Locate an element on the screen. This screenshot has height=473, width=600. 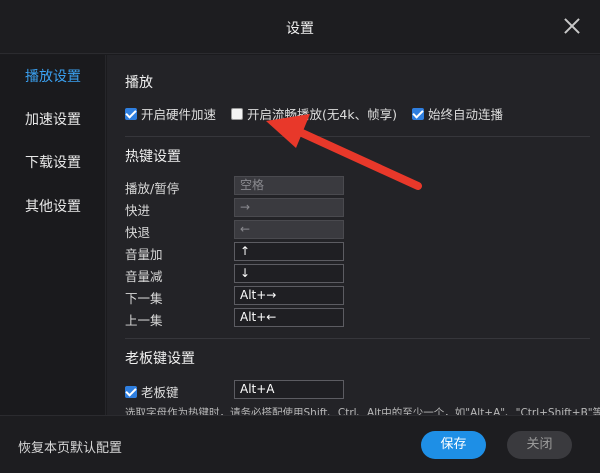
hotkey-field-previous-episode: Alt+← is located at coordinates (289, 317).